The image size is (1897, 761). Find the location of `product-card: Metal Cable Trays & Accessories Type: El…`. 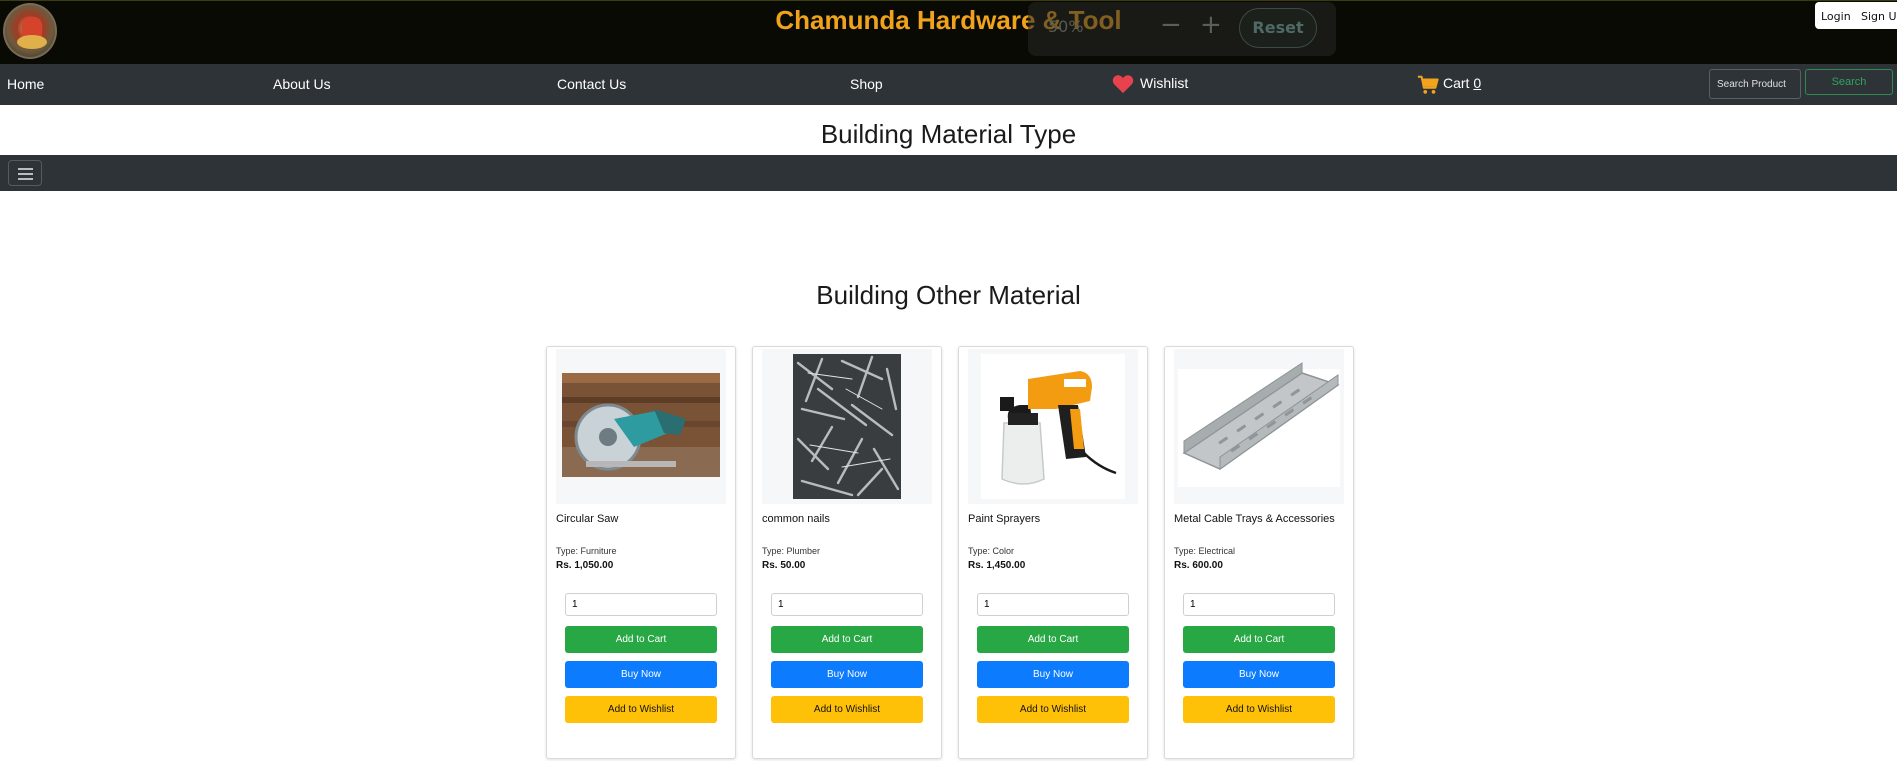

product-card: Metal Cable Trays & Accessories Type: El… is located at coordinates (1259, 552).